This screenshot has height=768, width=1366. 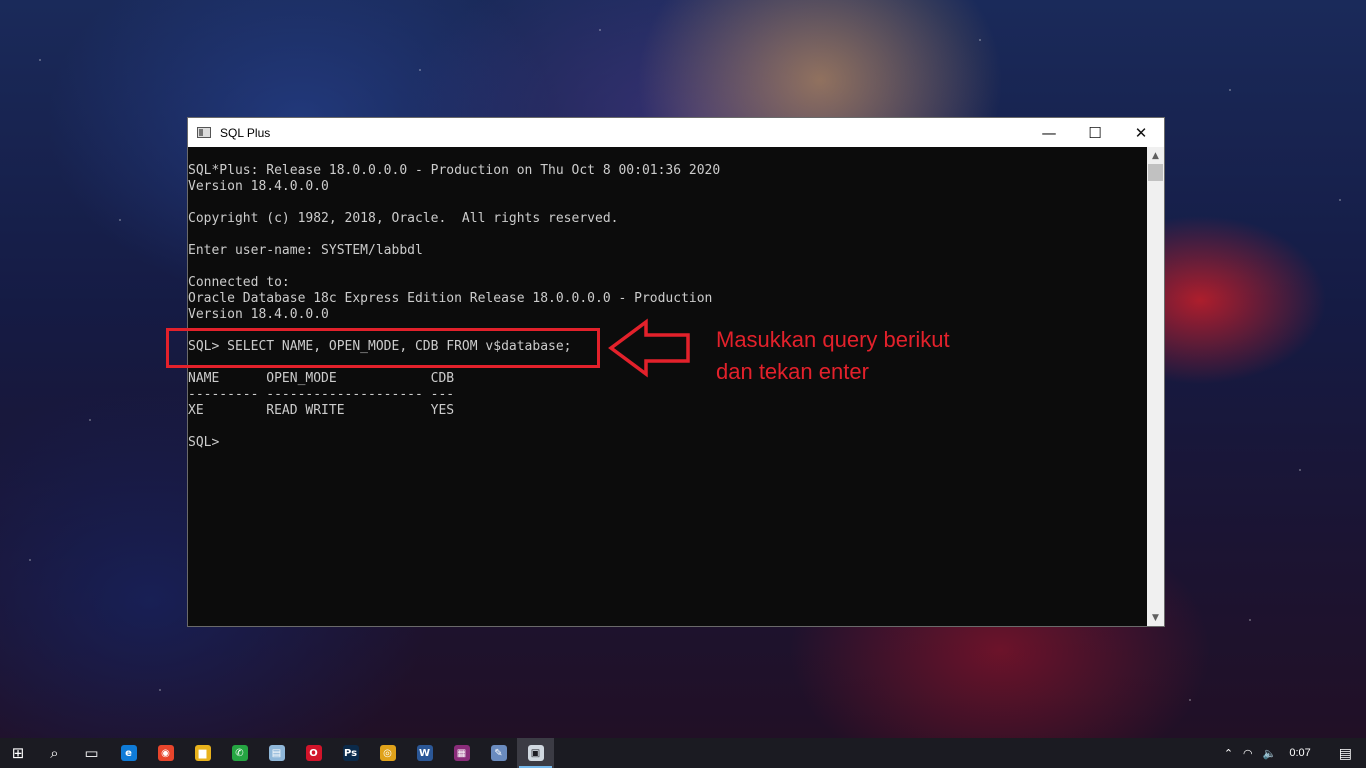 I want to click on snipping-icon: ◉, so click(x=165, y=753).